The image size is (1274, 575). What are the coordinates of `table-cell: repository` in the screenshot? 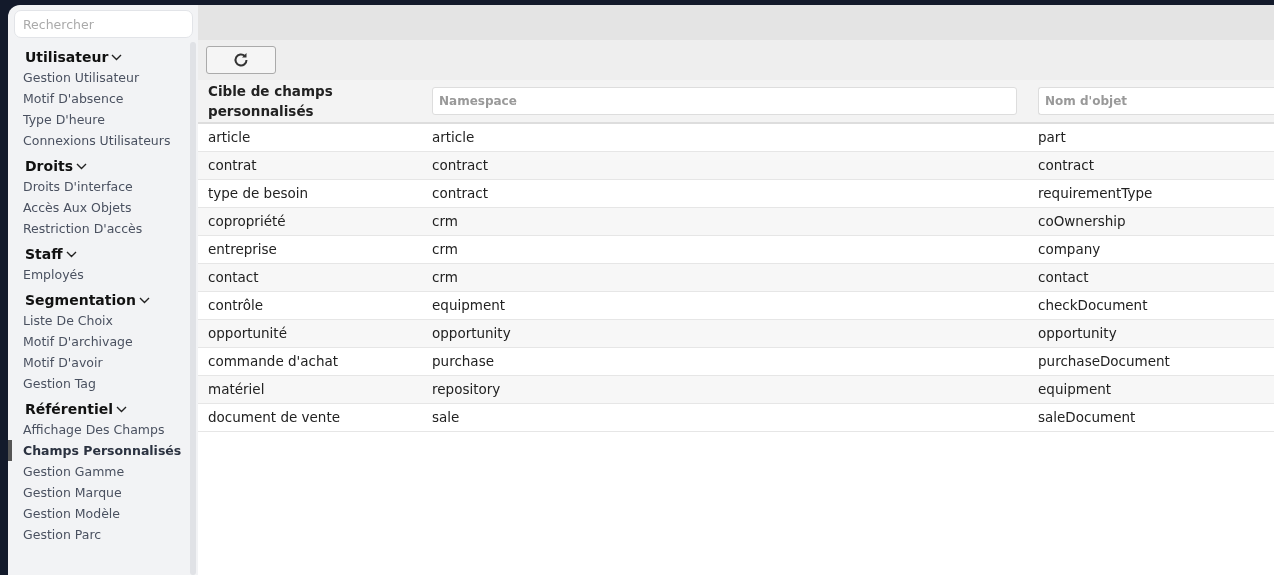 It's located at (466, 389).